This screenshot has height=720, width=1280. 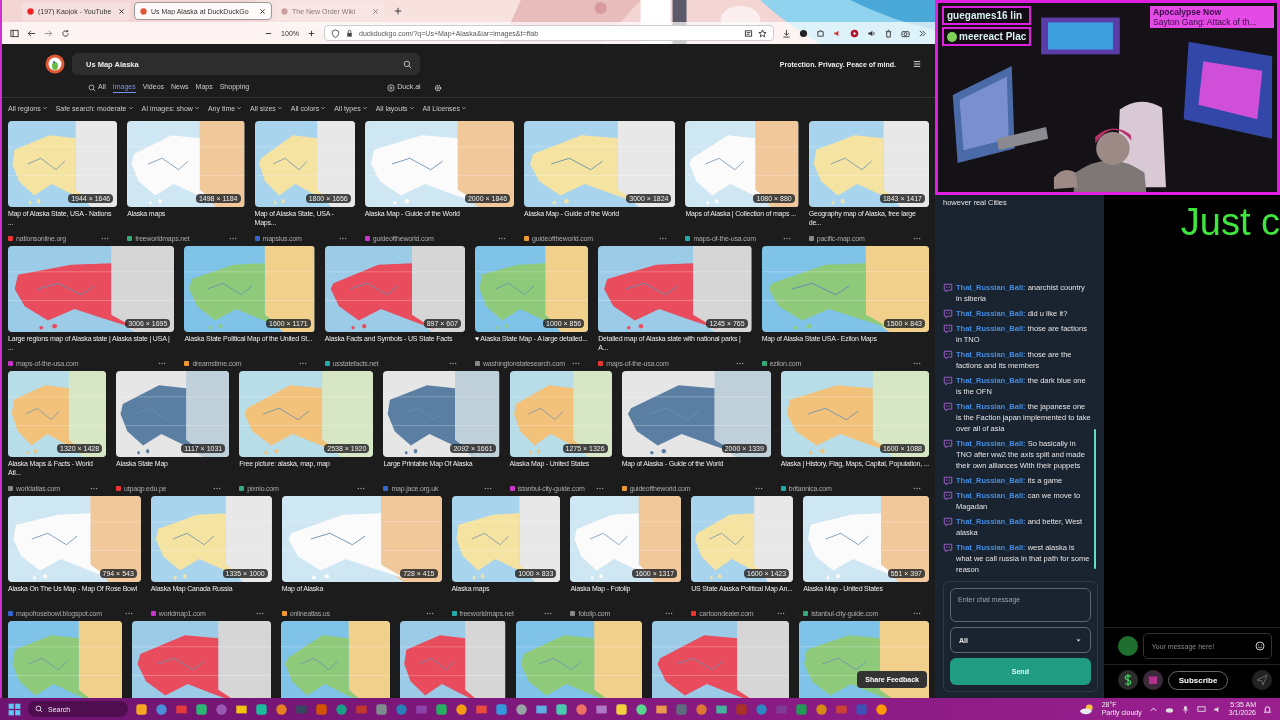 I want to click on circle-icon, so click(x=803, y=33).